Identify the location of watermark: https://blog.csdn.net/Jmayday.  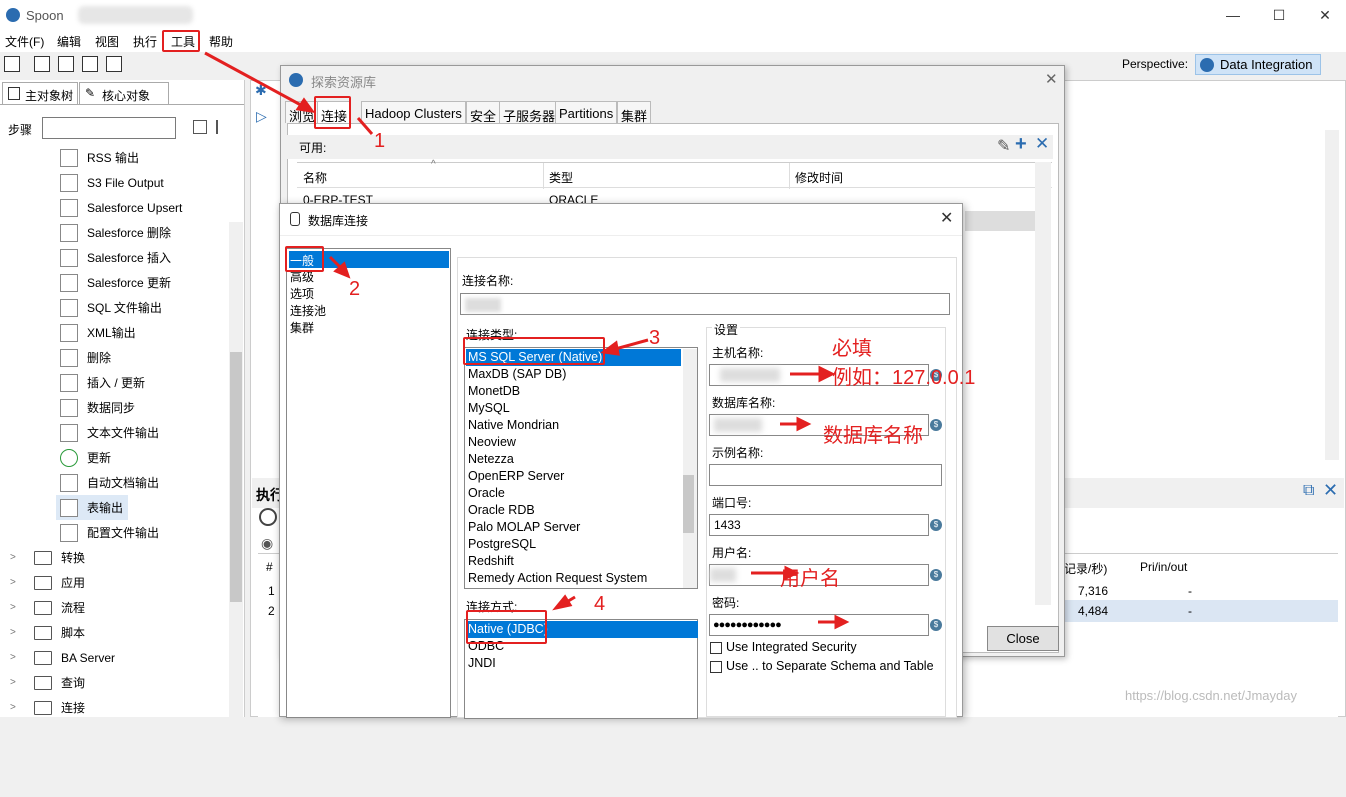
(1211, 695).